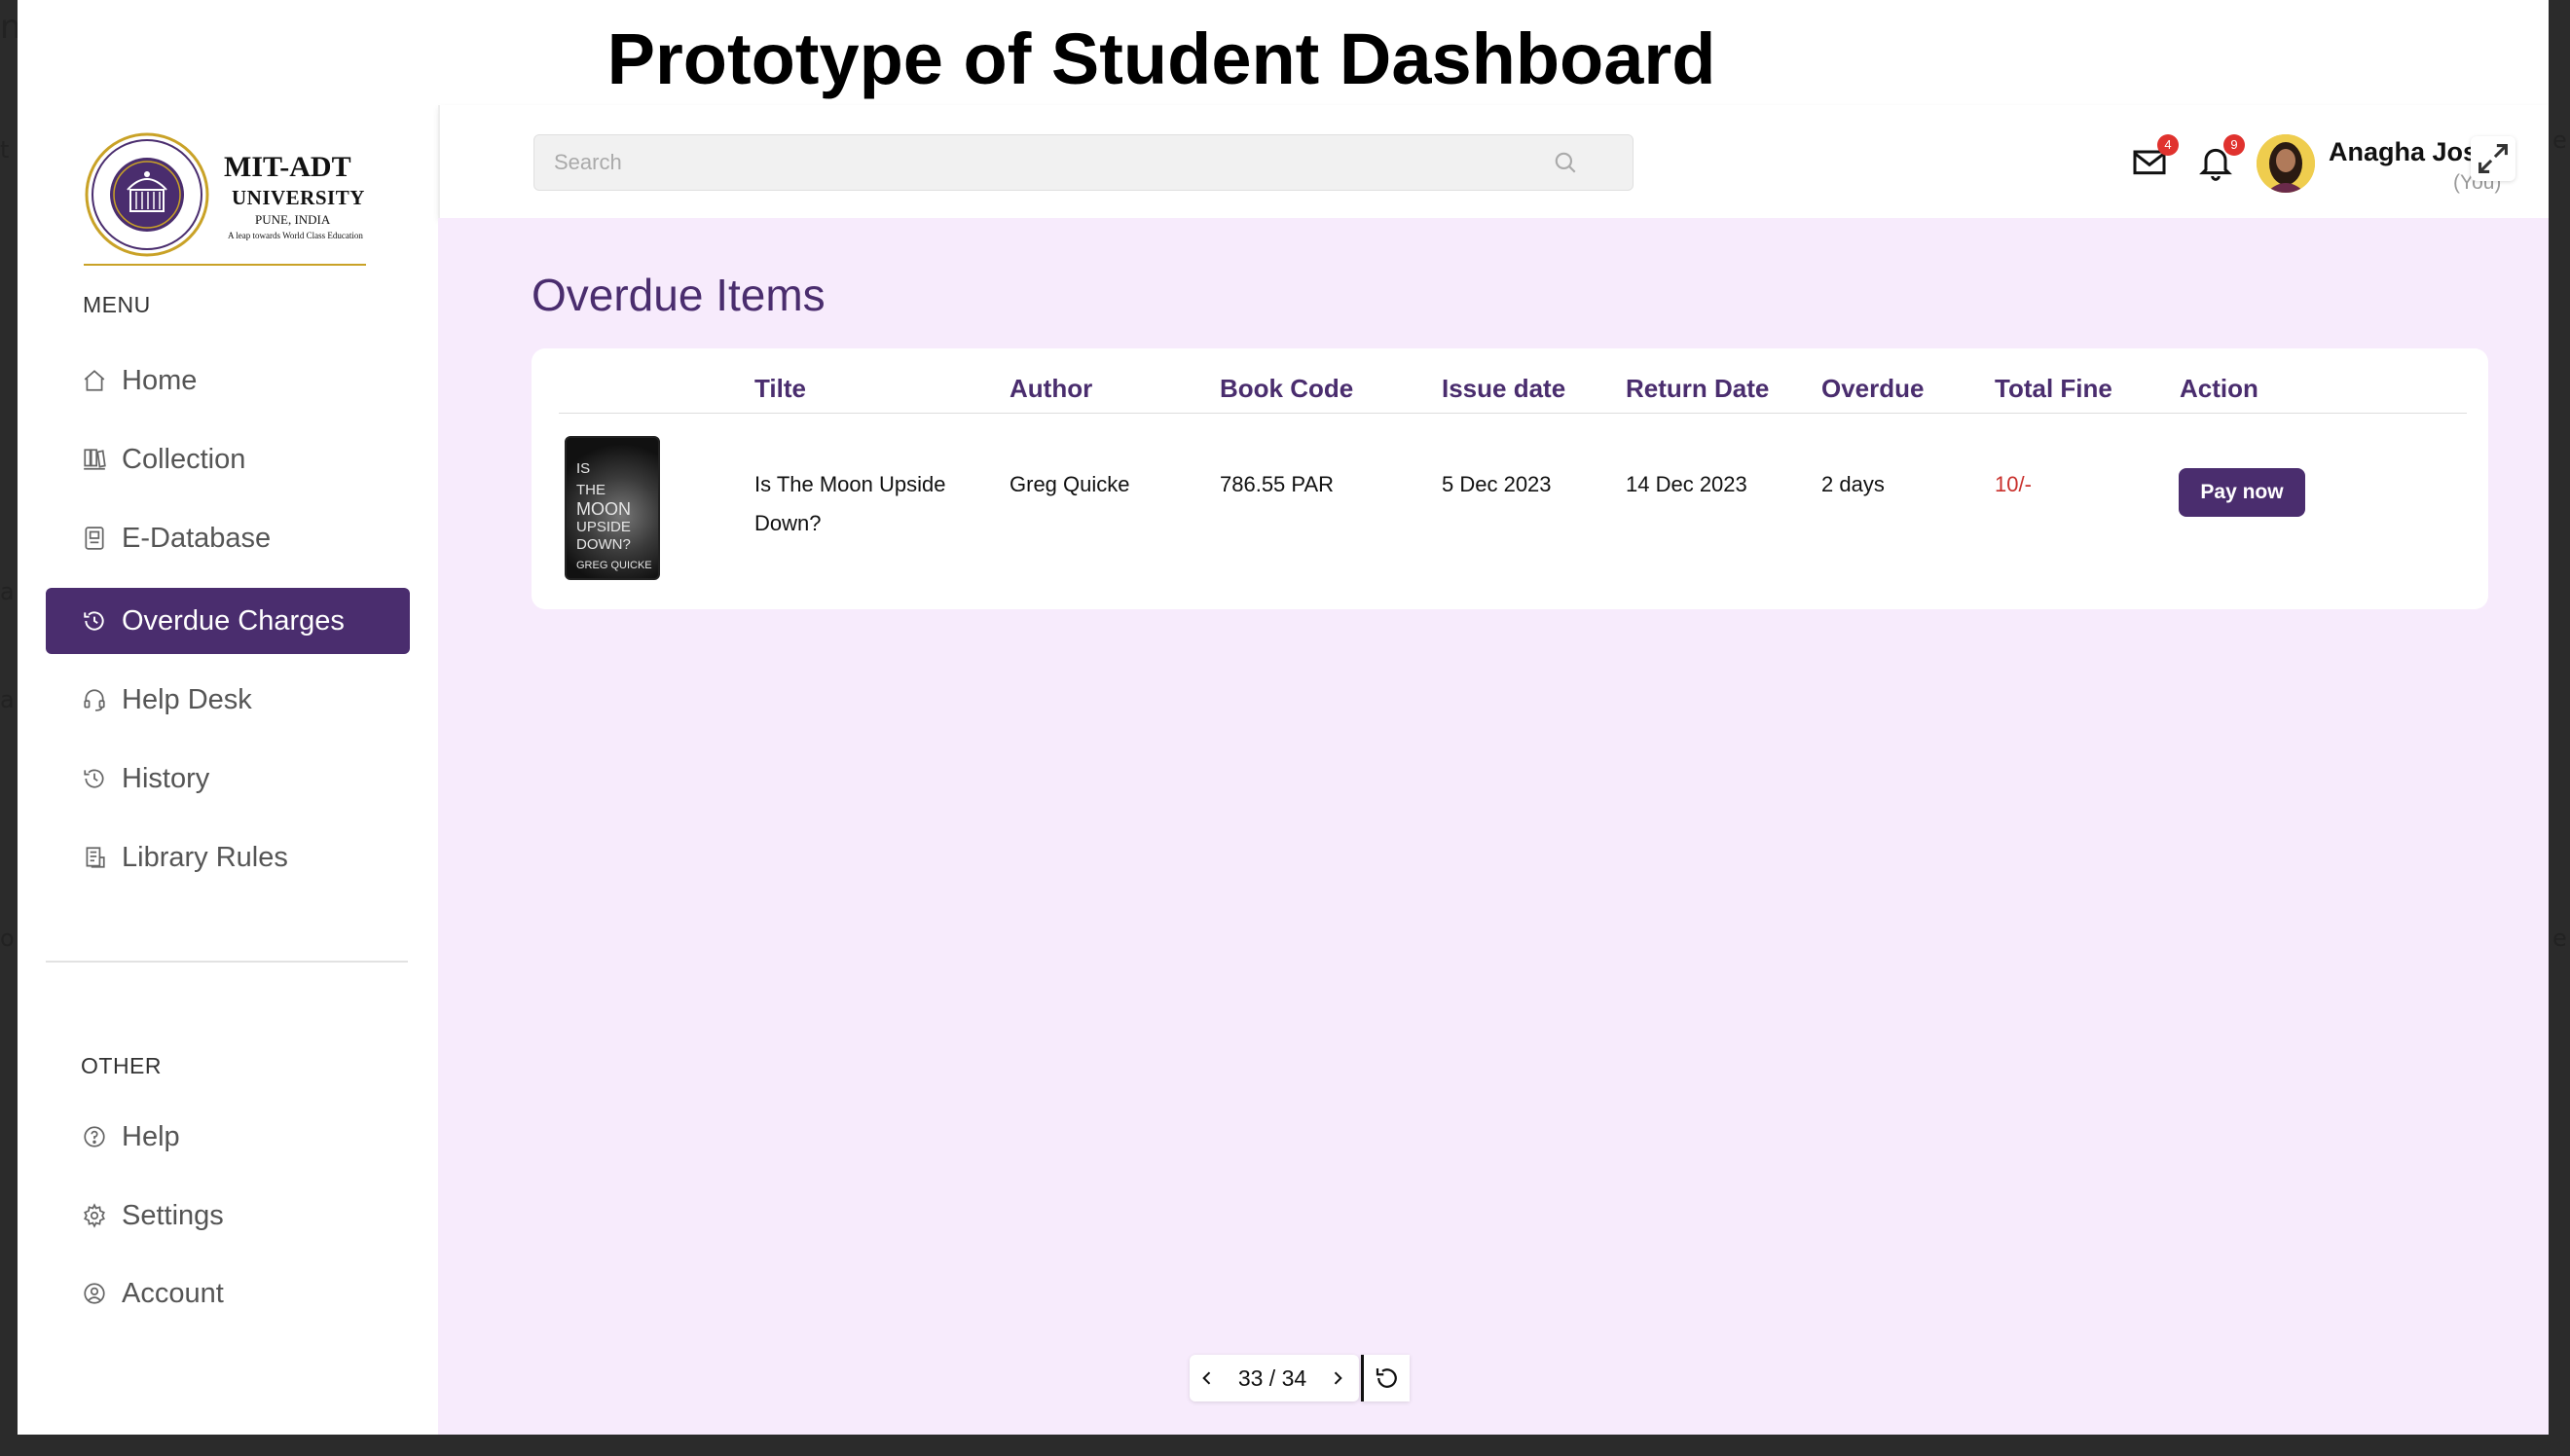 The height and width of the screenshot is (1456, 2570). I want to click on cell-overdue: 2 days, so click(1853, 484).